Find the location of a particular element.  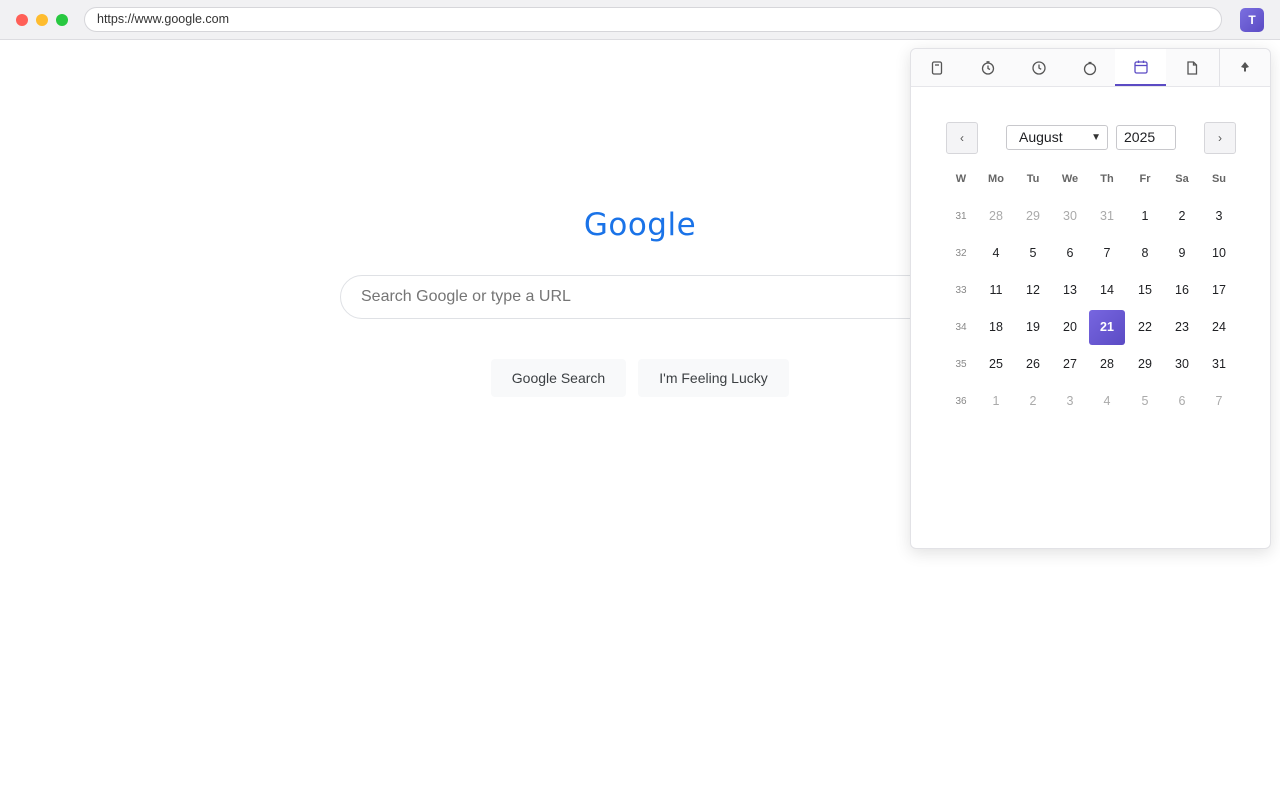

calendar-day: 15 is located at coordinates (1145, 290).